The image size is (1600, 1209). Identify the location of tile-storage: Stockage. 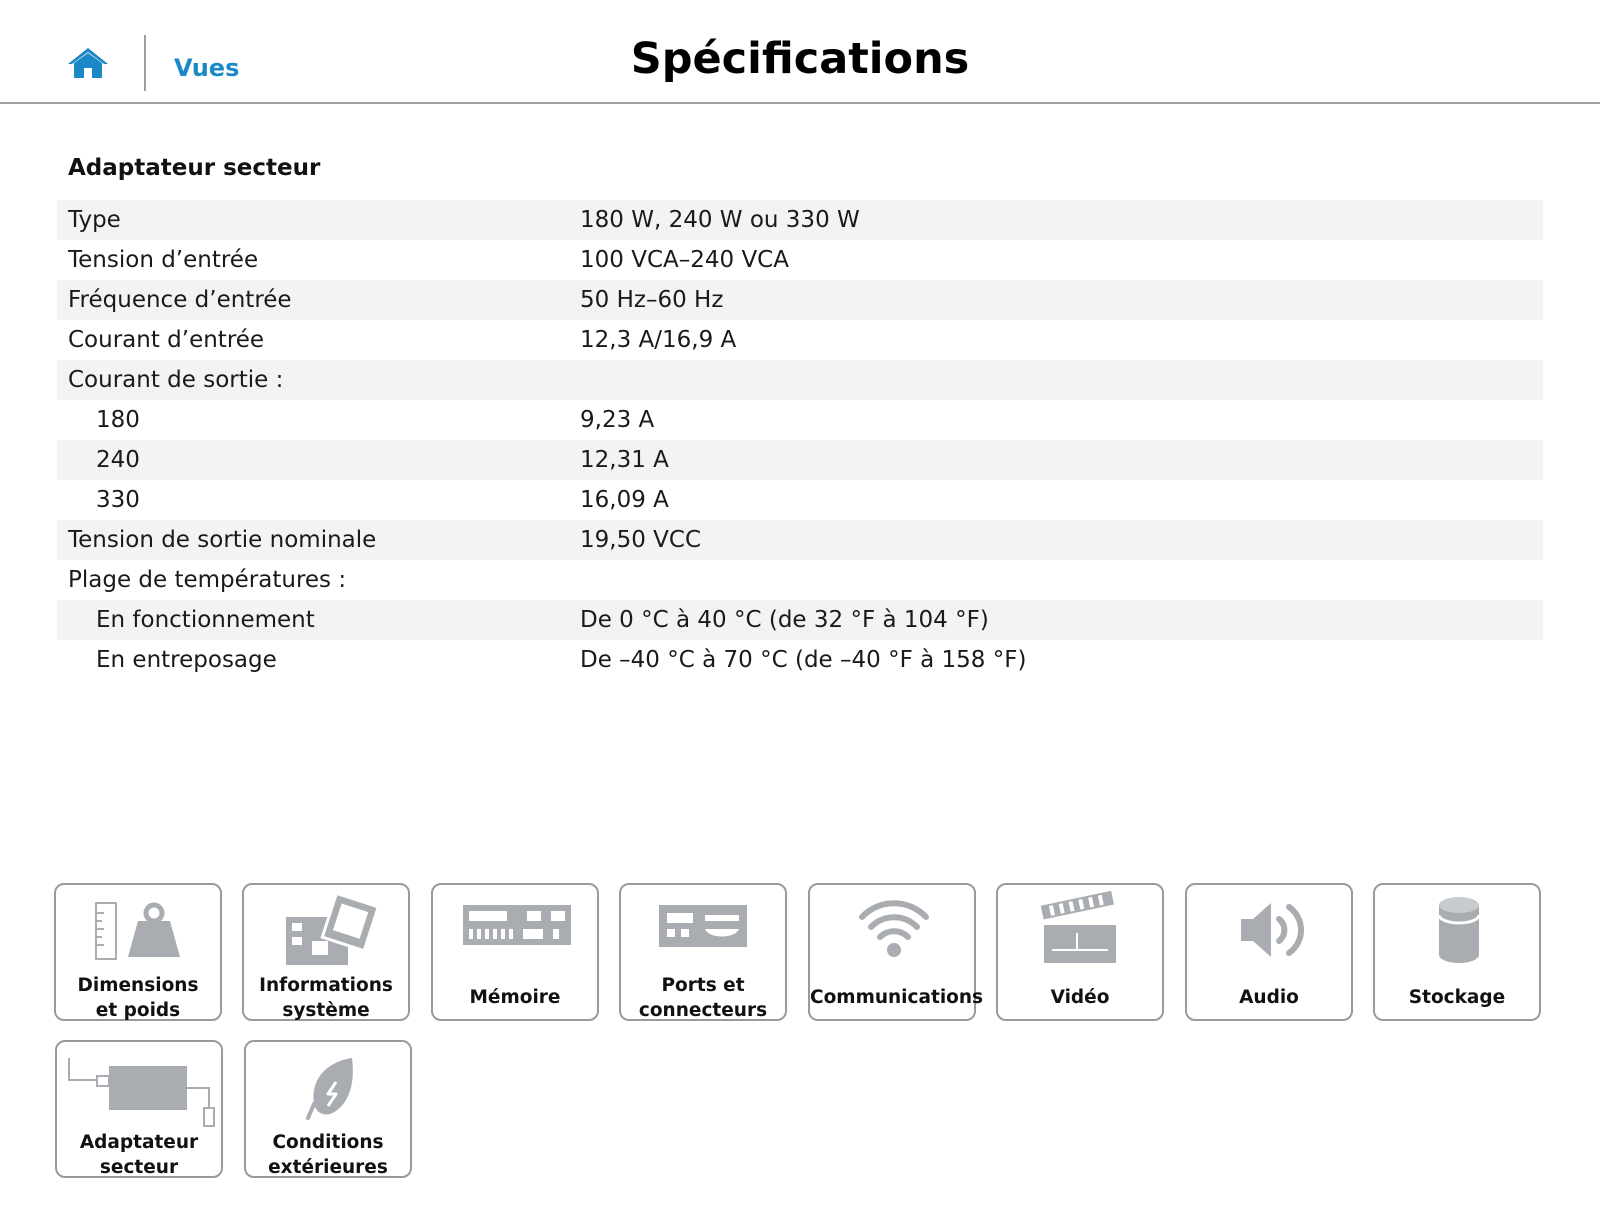
(1457, 952).